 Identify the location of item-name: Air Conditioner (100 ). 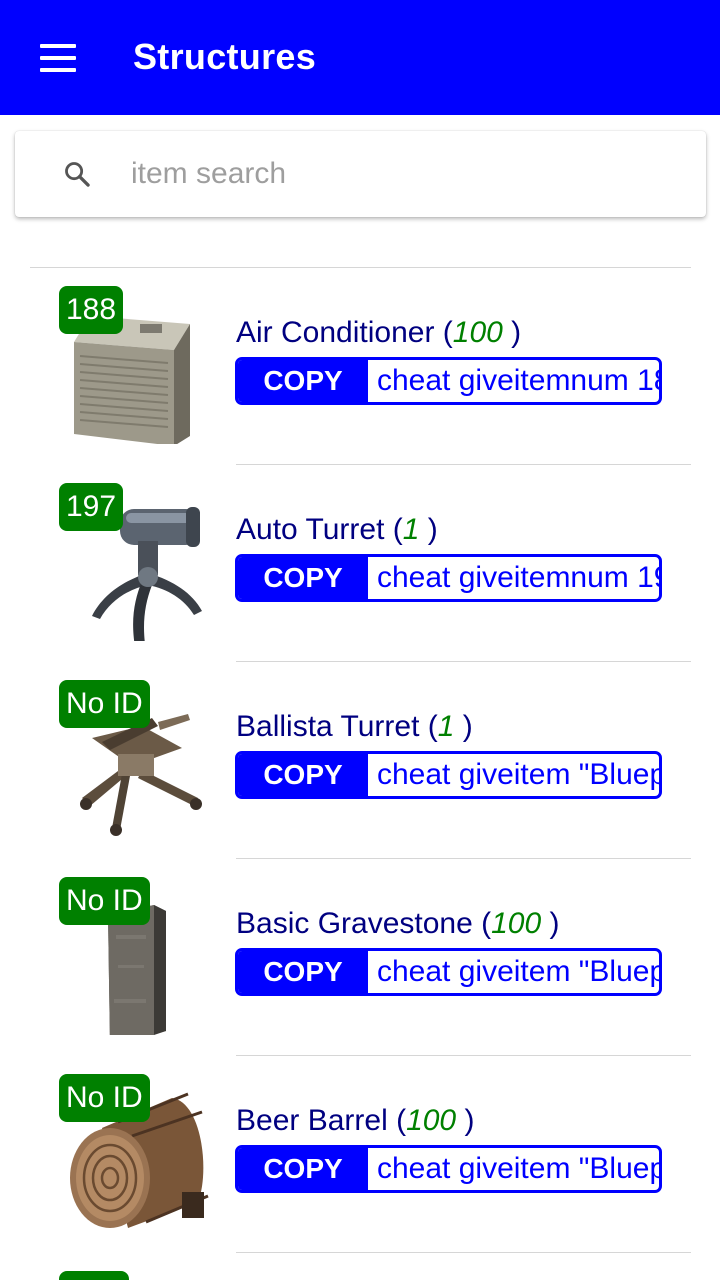
(379, 332).